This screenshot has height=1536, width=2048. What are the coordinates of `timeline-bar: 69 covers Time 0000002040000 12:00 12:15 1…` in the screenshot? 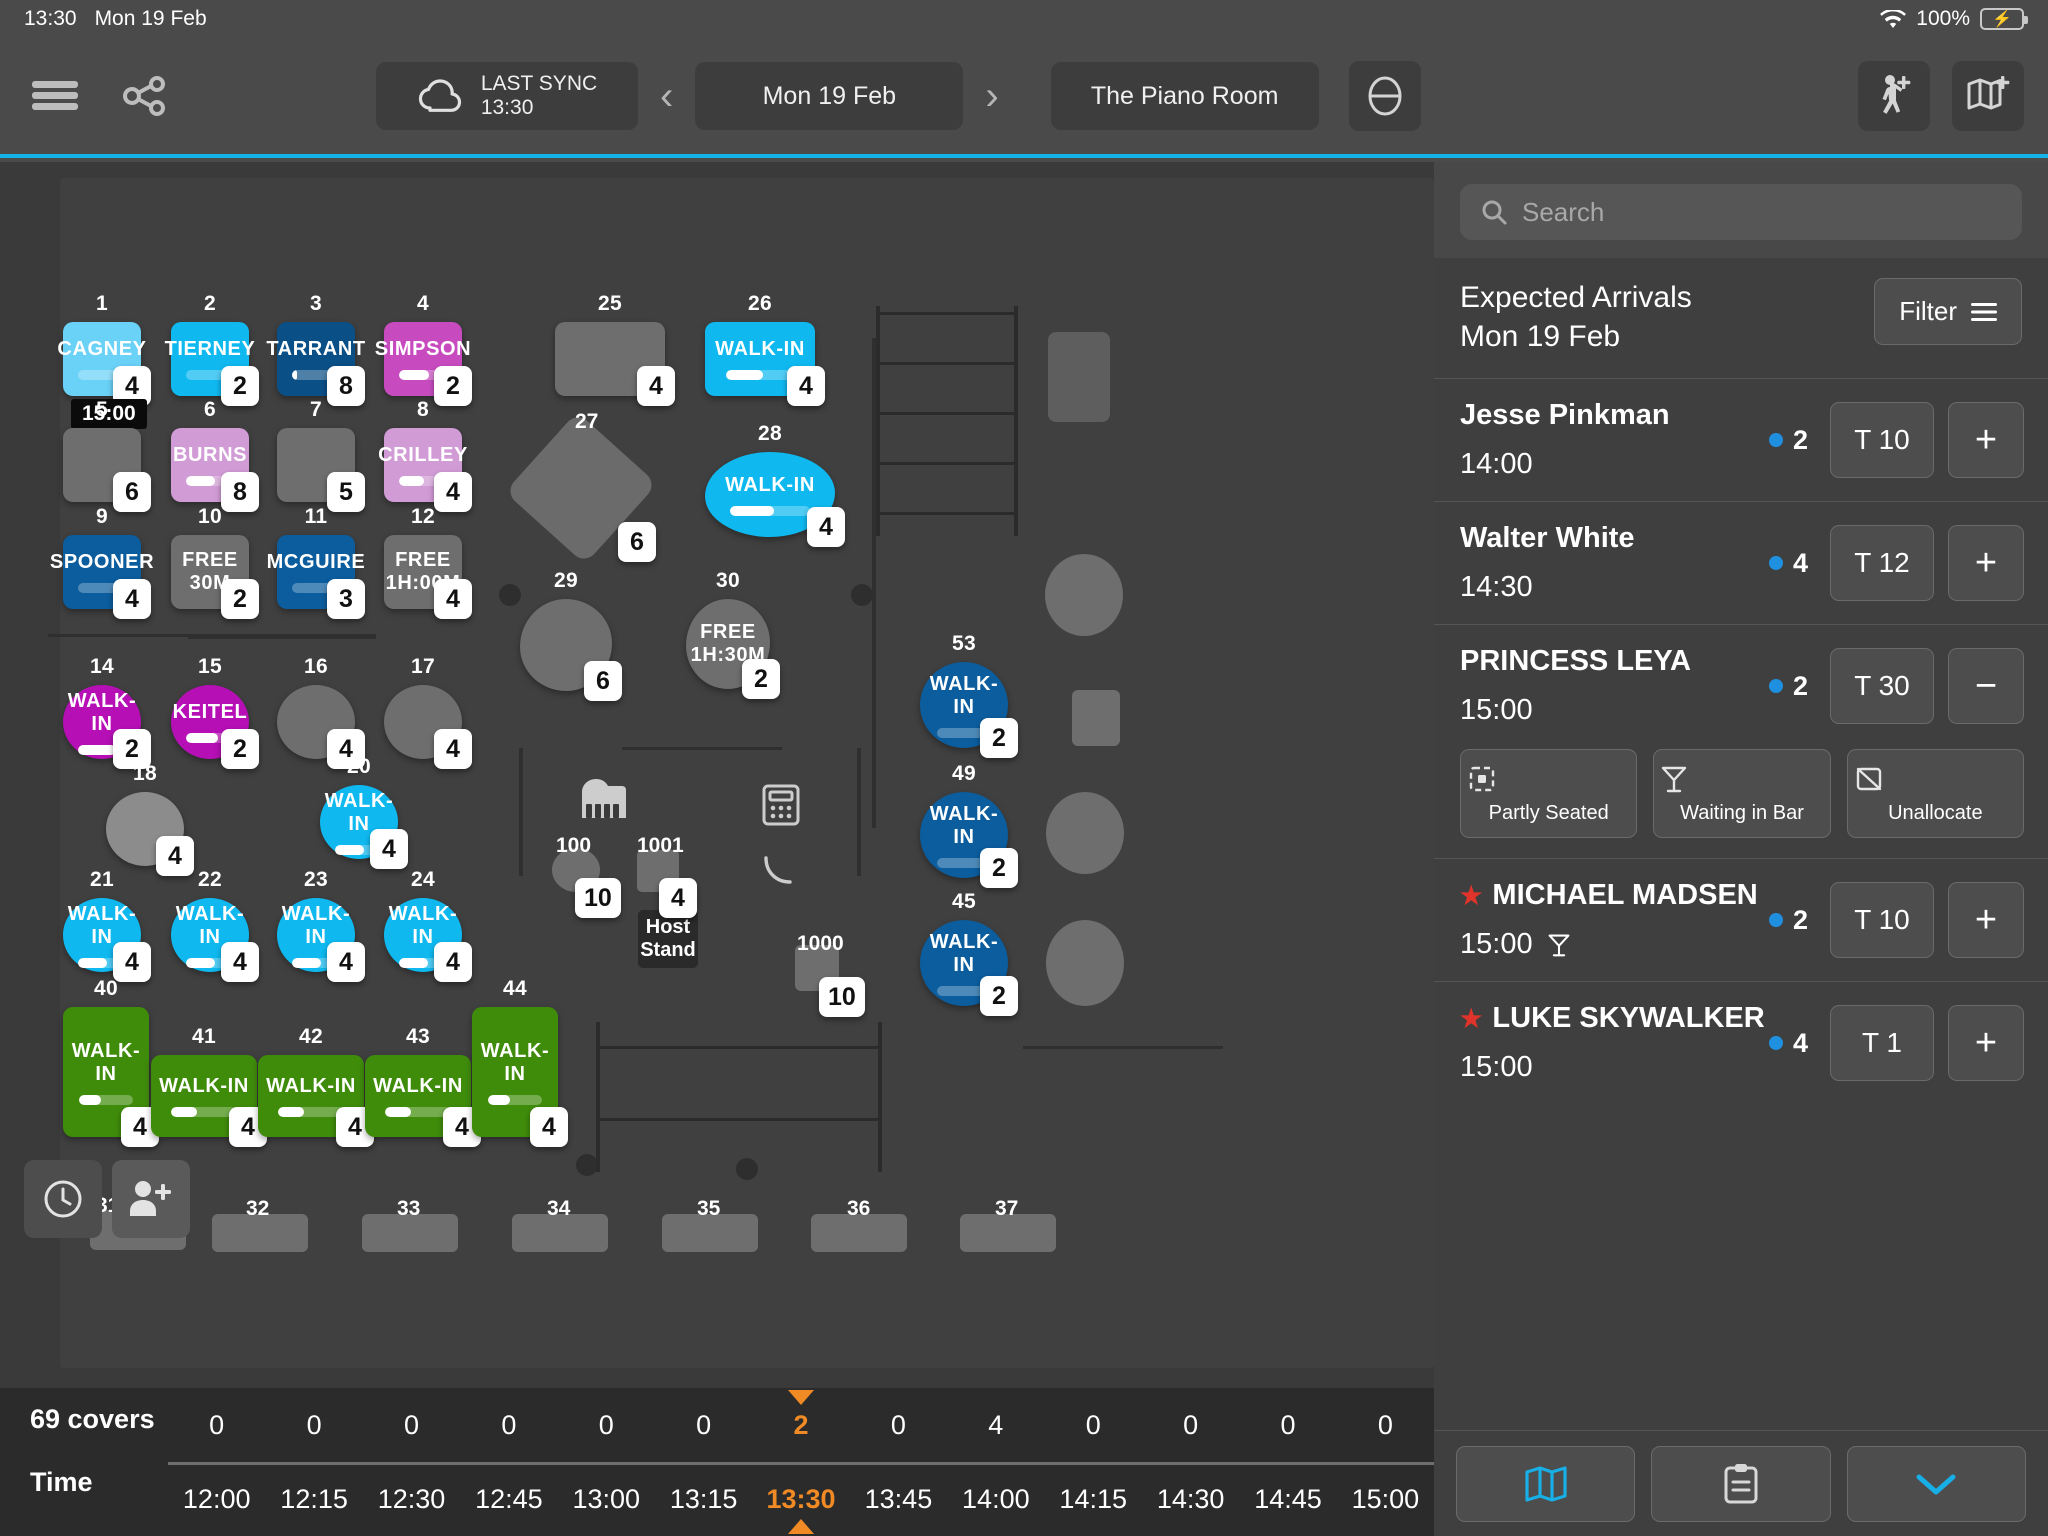 It's located at (717, 1462).